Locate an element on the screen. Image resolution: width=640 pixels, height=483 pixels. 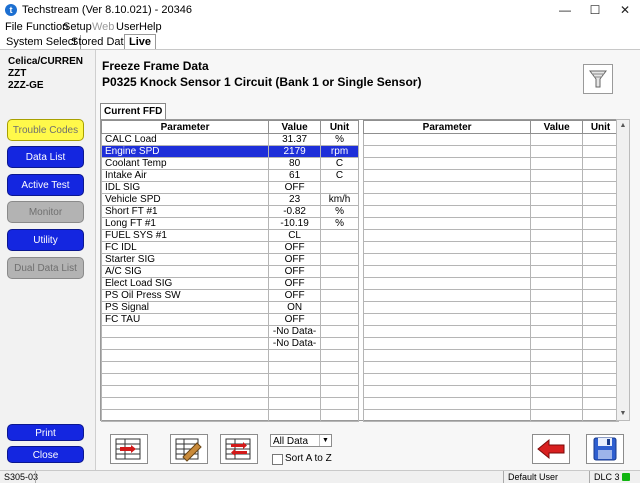
menu-web: Web is located at coordinates (103, 27).